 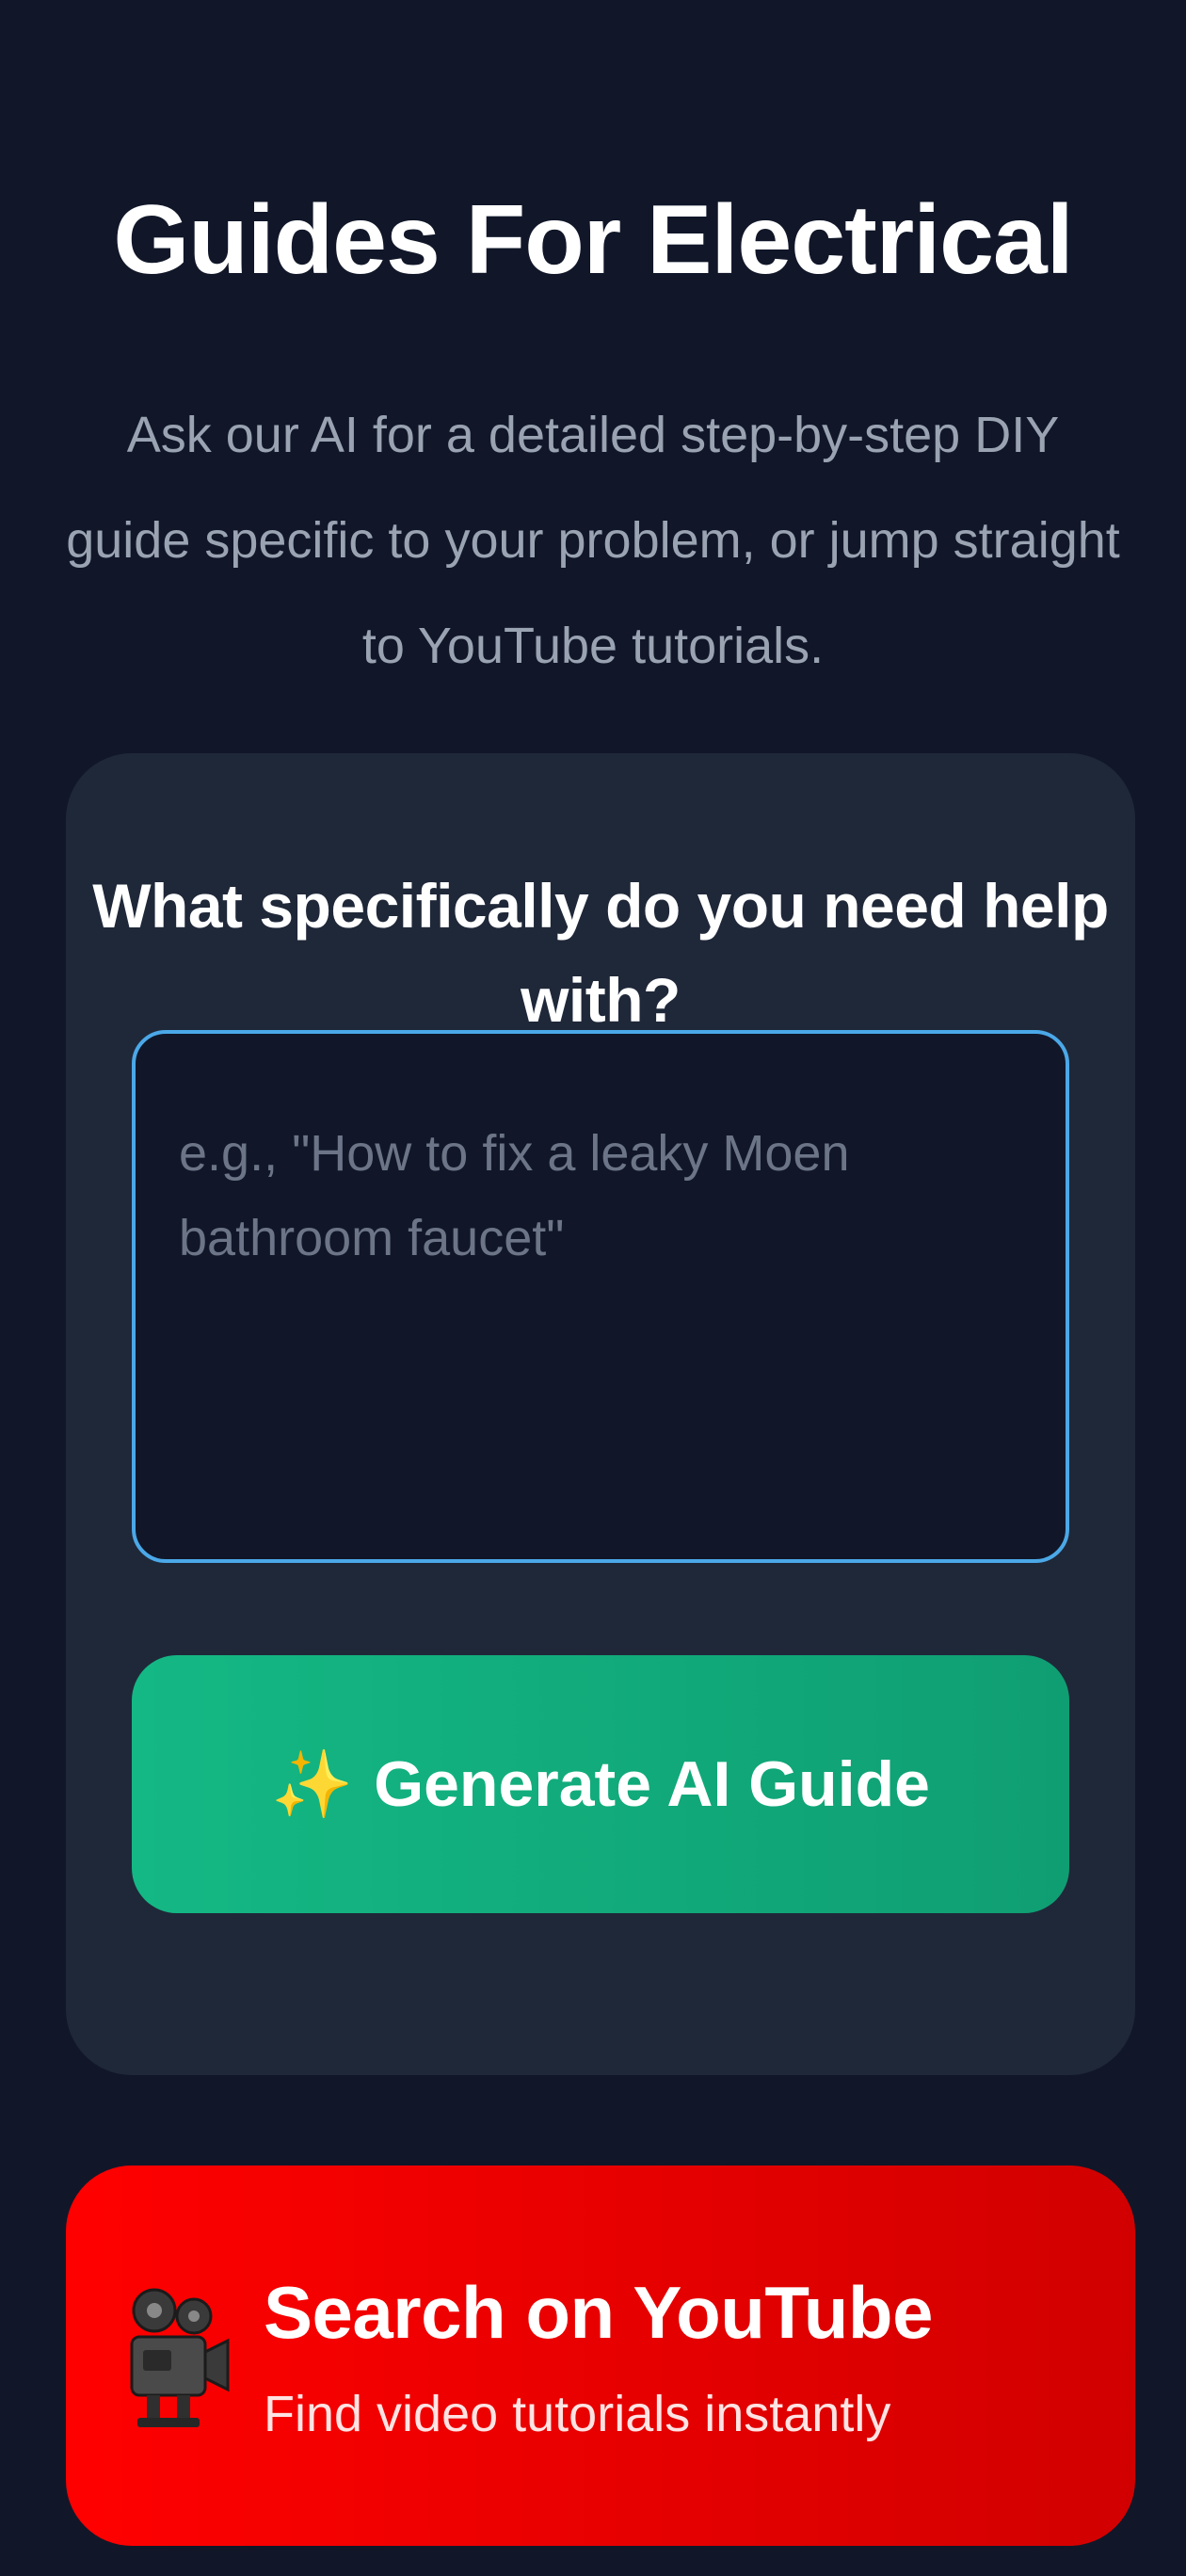 What do you see at coordinates (312, 1784) in the screenshot?
I see `sparkles-icon: ✨` at bounding box center [312, 1784].